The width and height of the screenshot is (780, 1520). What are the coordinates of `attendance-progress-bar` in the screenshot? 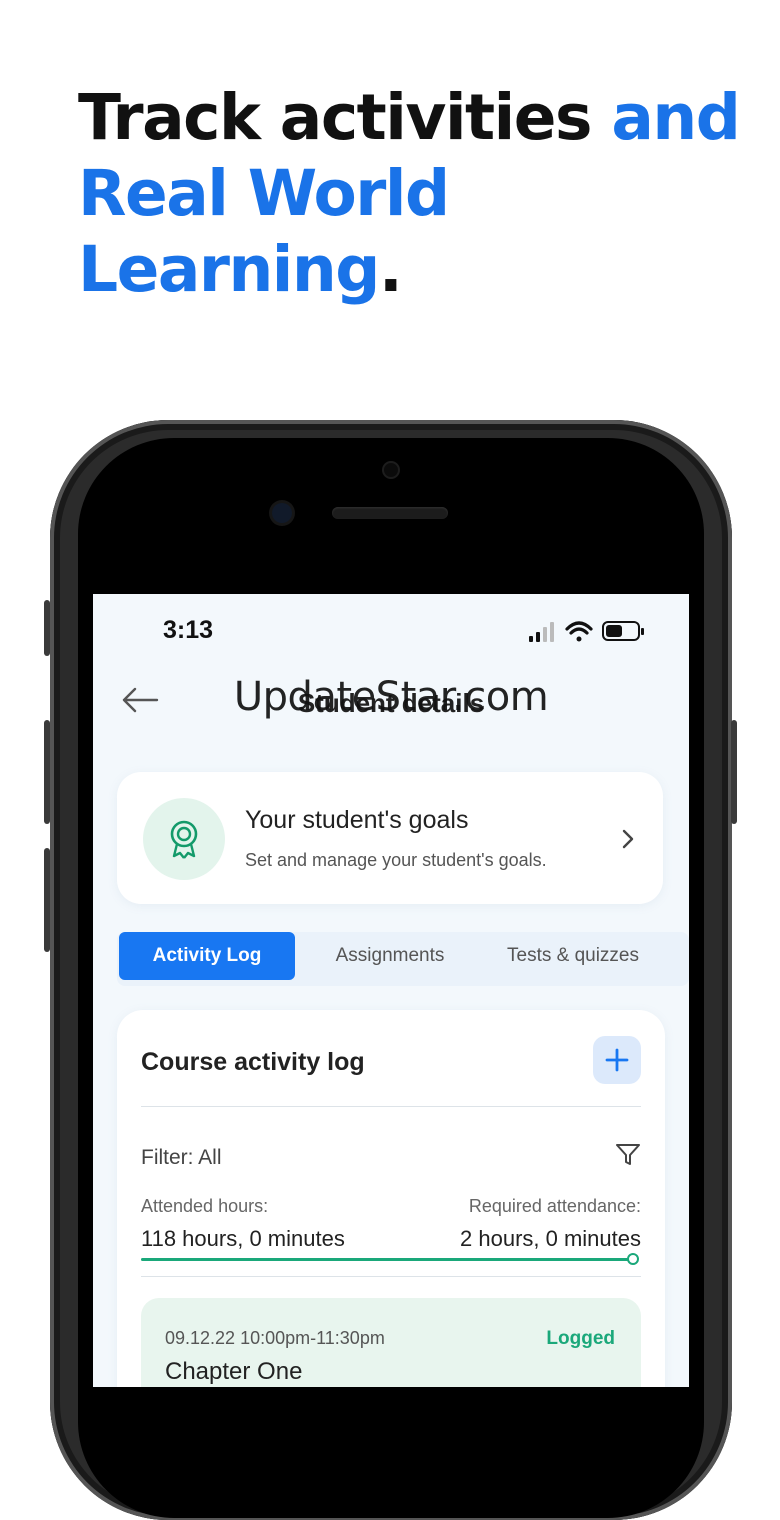 It's located at (386, 1259).